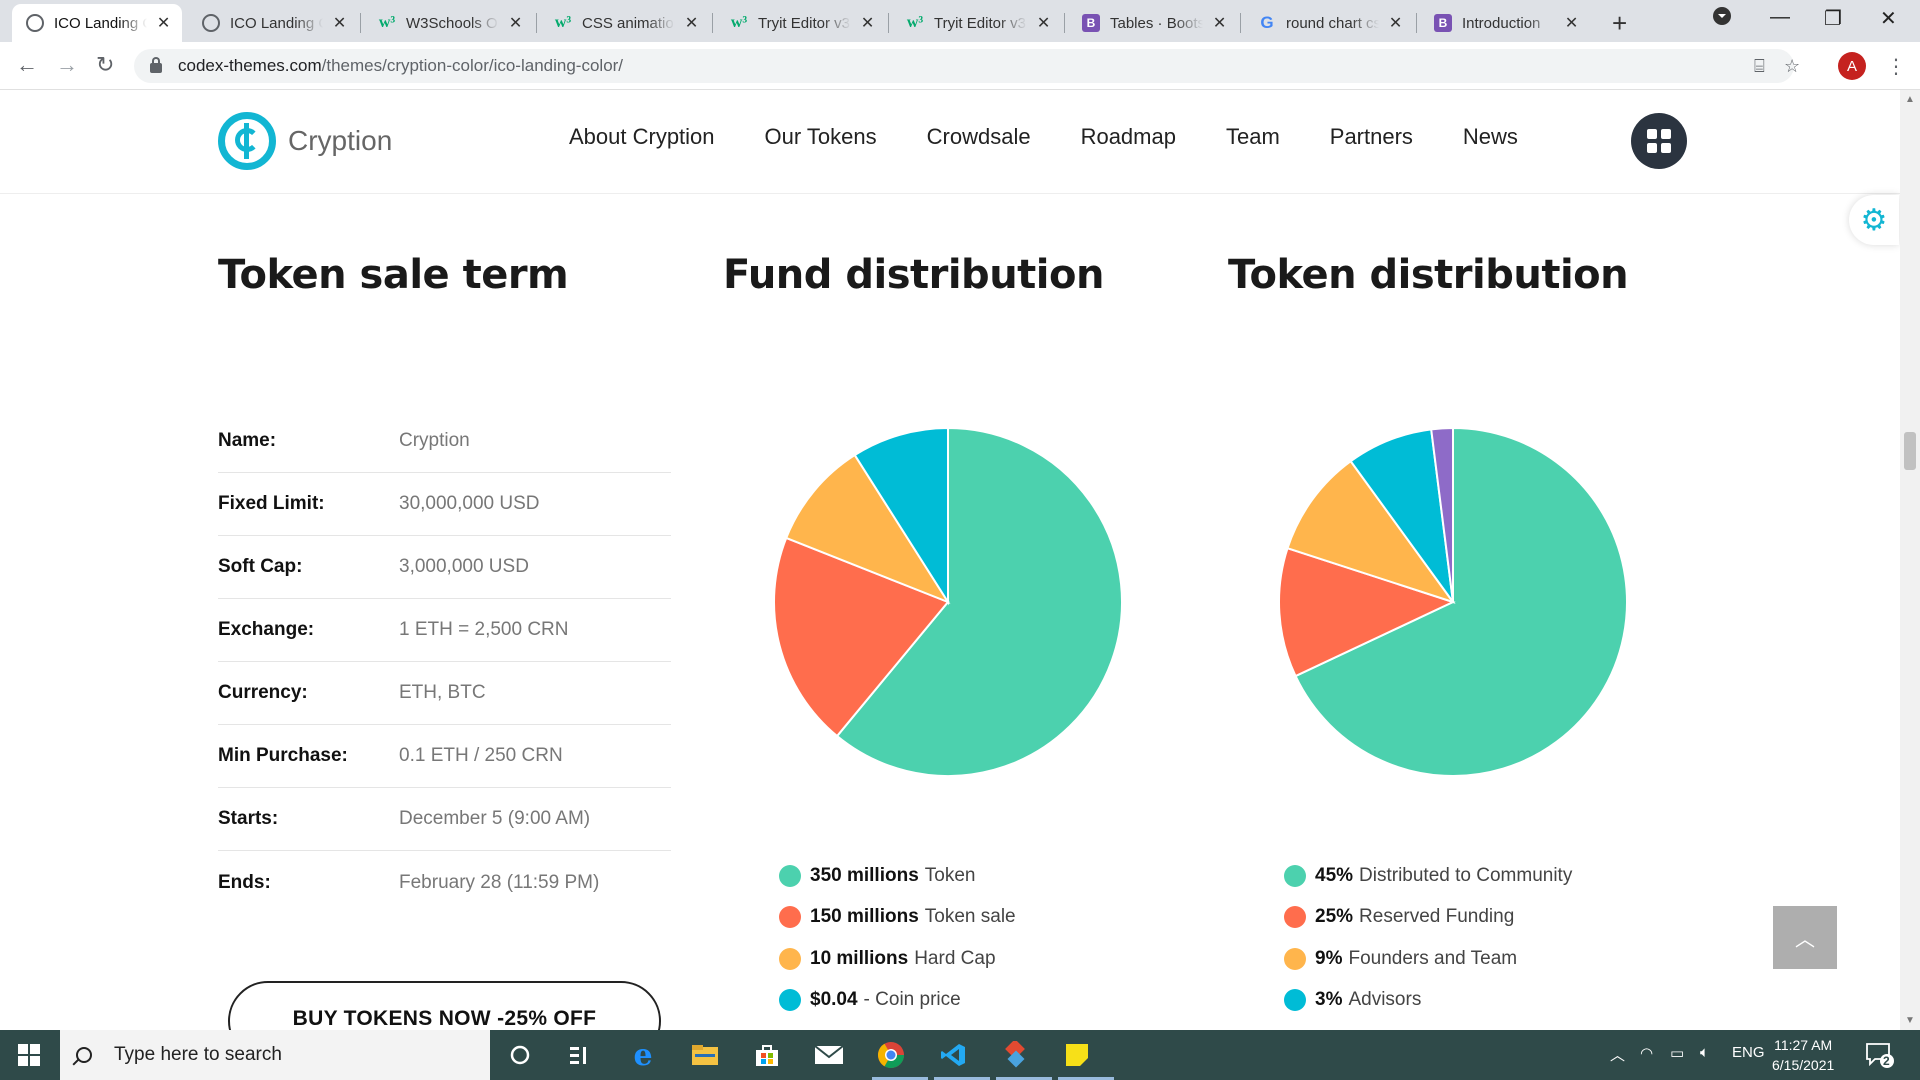 This screenshot has height=1080, width=1920. Describe the element at coordinates (642, 137) in the screenshot. I see `nav-about: About Cryption` at that location.